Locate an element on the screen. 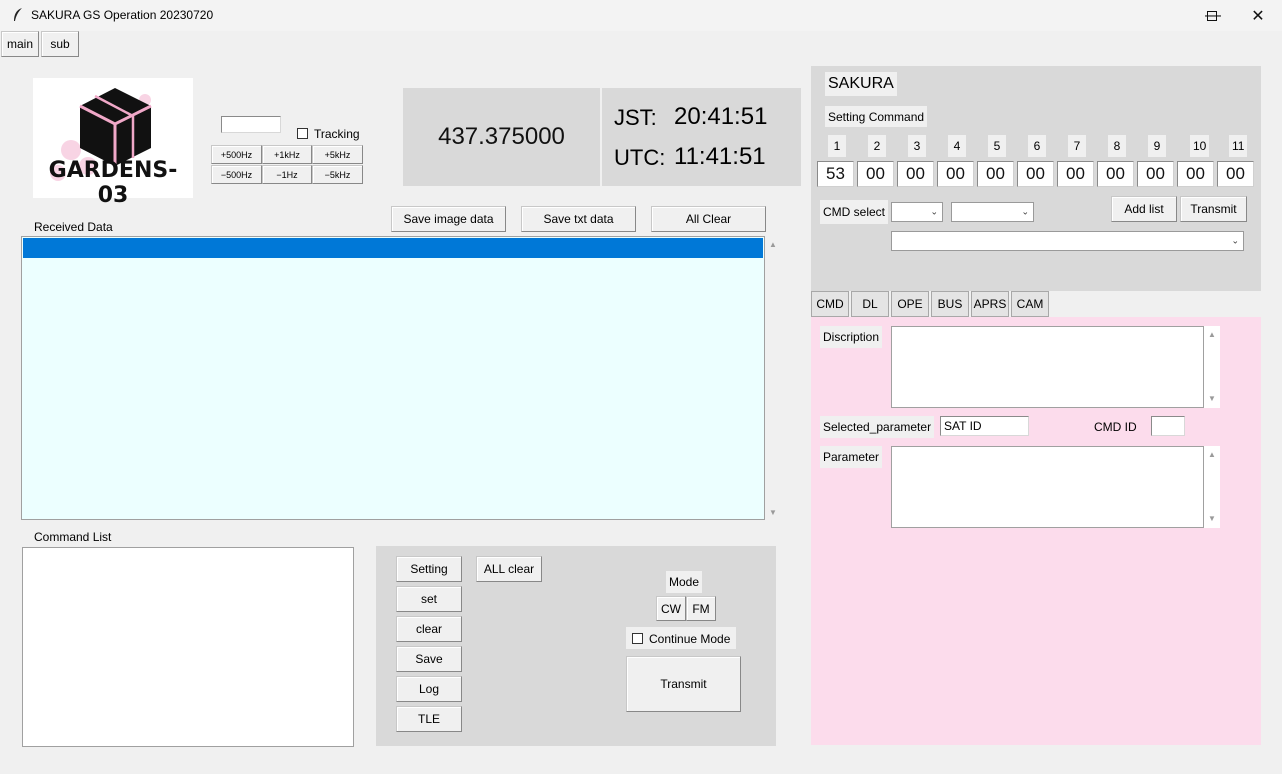  index-label: 4 is located at coordinates (957, 146).